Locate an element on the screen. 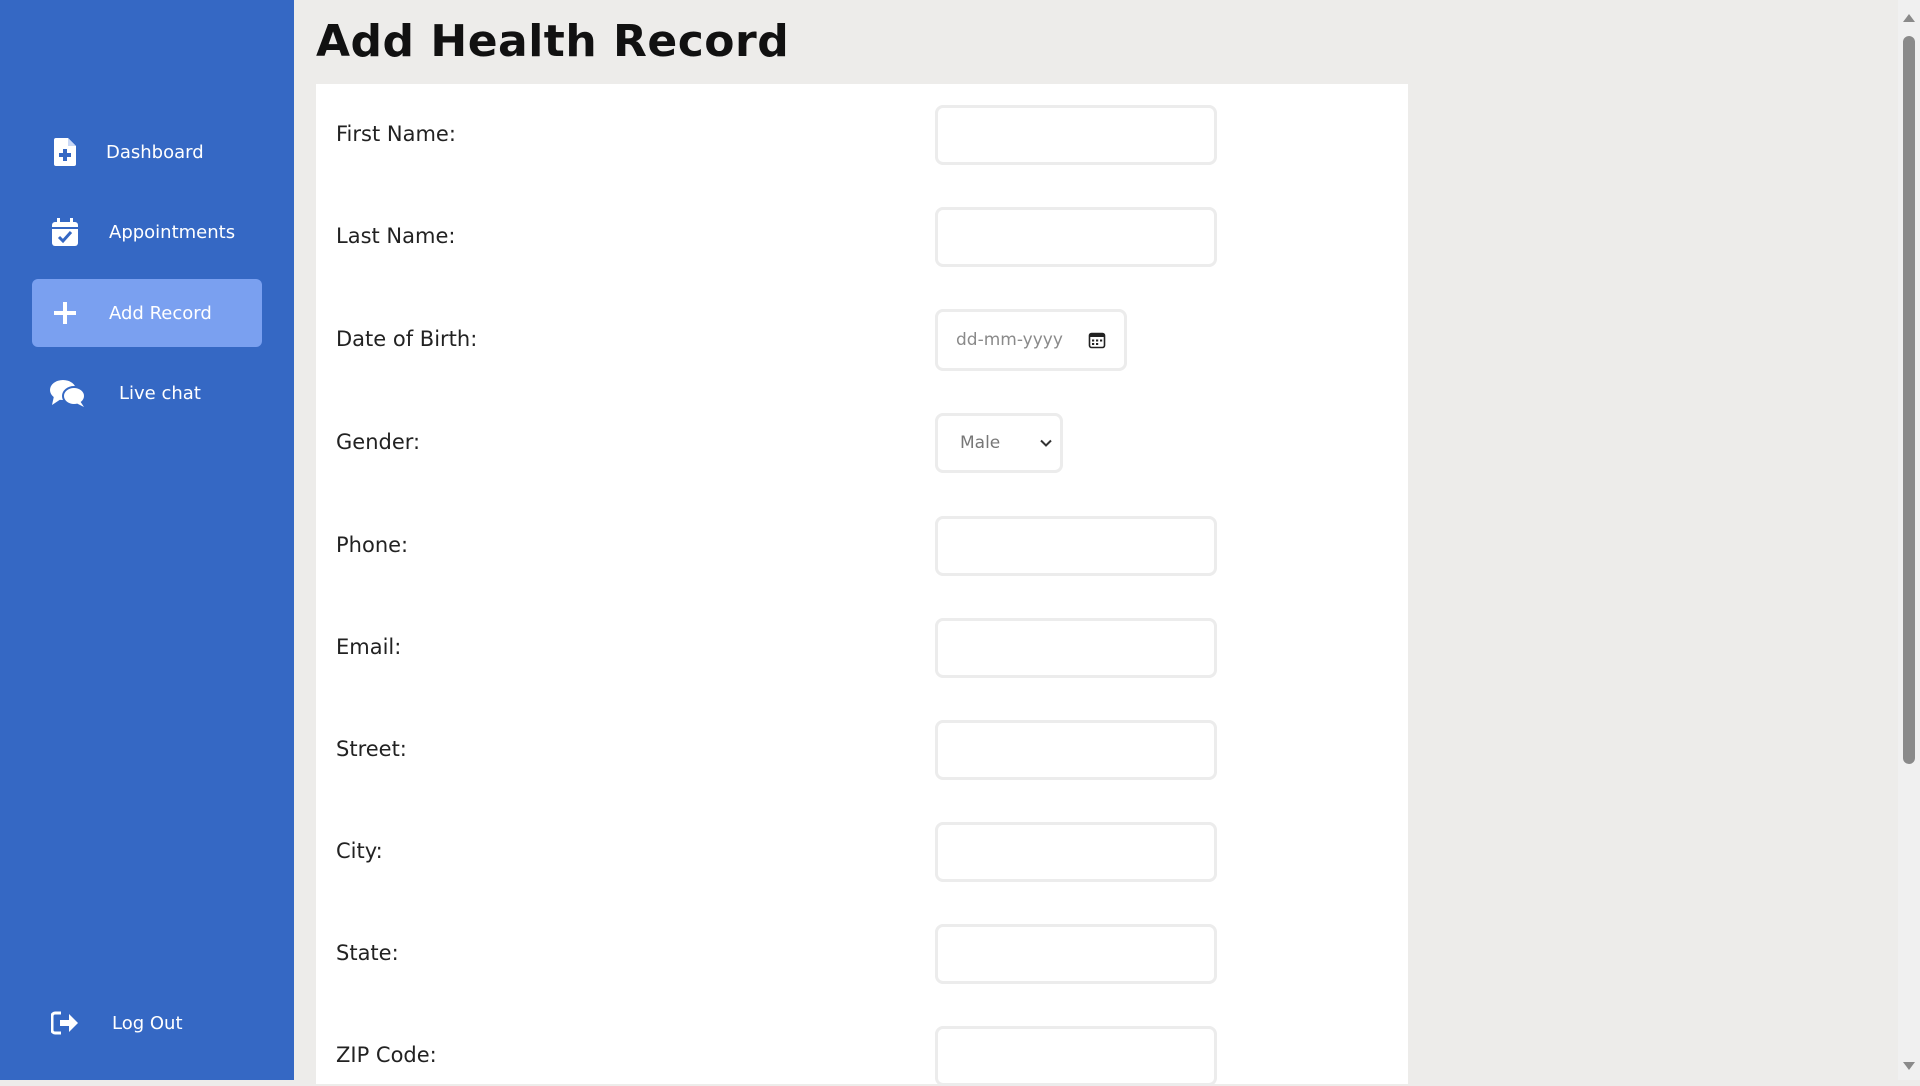 The width and height of the screenshot is (1920, 1086). scroll-up-arrow-icon is located at coordinates (1909, 18).